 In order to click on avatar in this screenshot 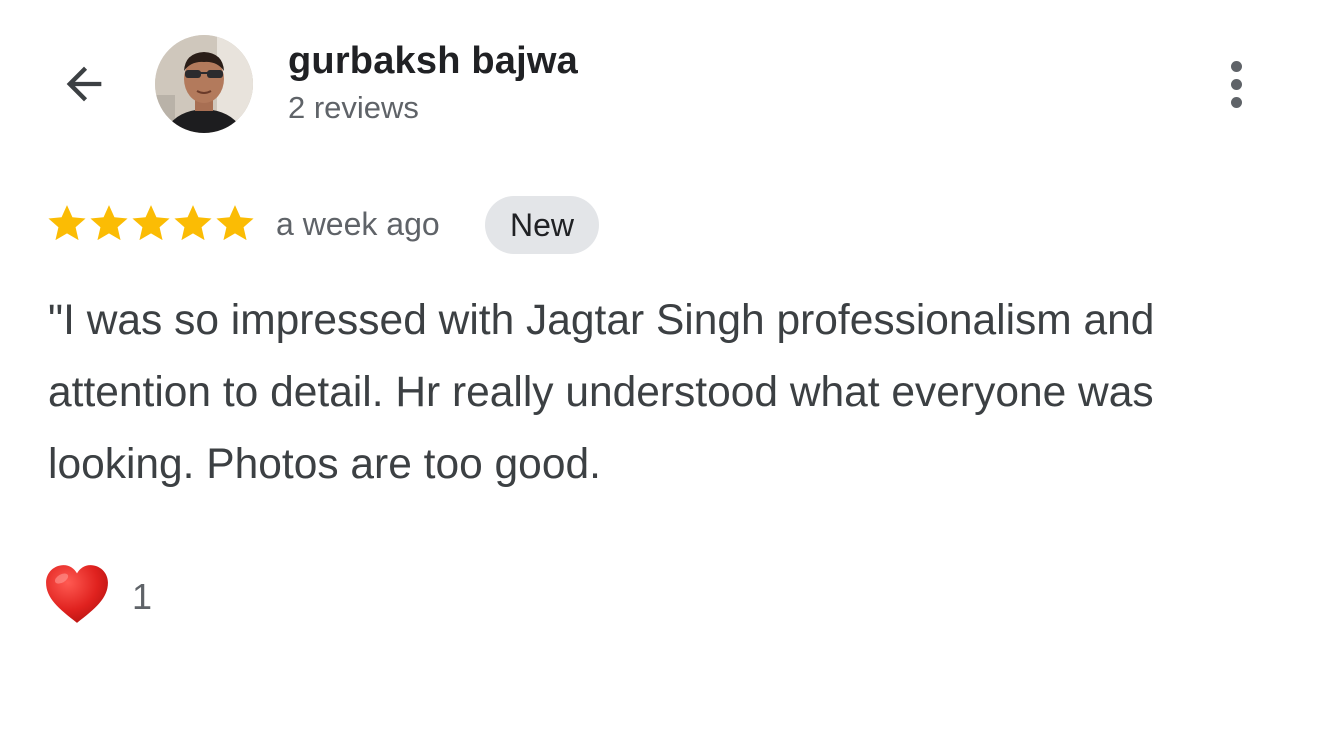, I will do `click(204, 84)`.